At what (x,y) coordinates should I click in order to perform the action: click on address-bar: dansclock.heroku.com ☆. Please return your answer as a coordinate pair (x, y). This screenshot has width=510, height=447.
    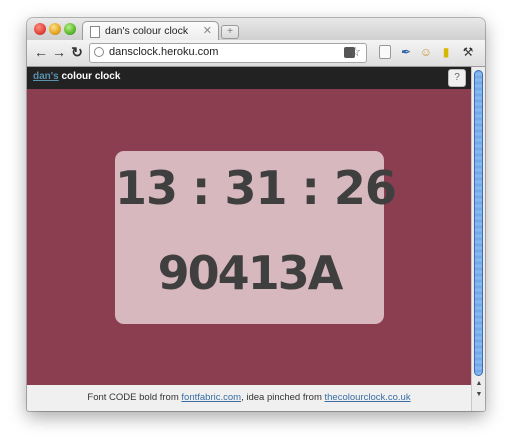
    Looking at the image, I should click on (228, 53).